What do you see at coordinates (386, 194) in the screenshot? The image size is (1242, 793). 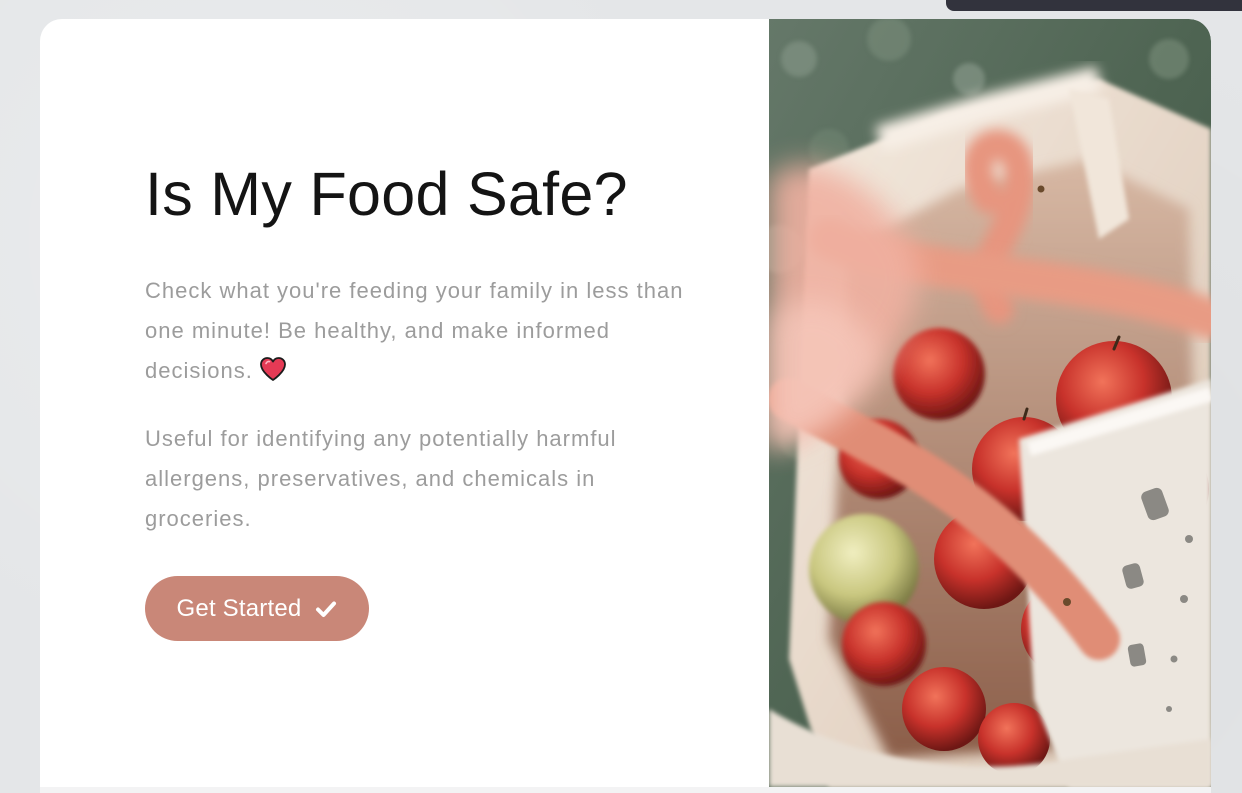 I see `page-title: Is My Food Safe?` at bounding box center [386, 194].